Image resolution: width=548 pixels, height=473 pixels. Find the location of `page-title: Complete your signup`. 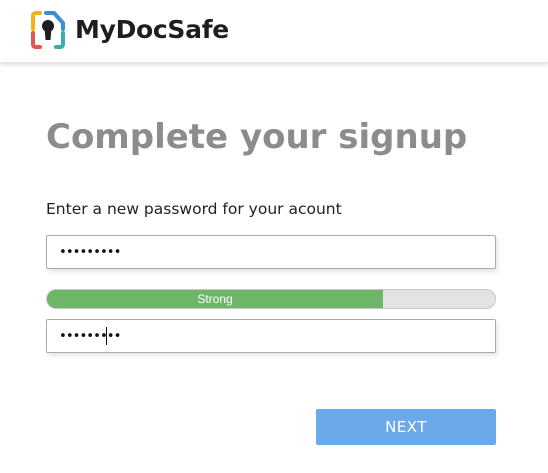

page-title: Complete your signup is located at coordinates (257, 137).